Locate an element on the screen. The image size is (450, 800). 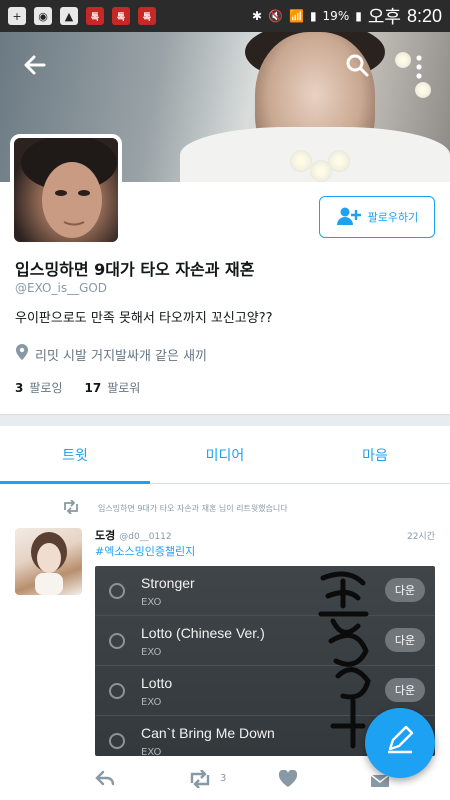
tweet-author-name: 도경 is located at coordinates (105, 535).